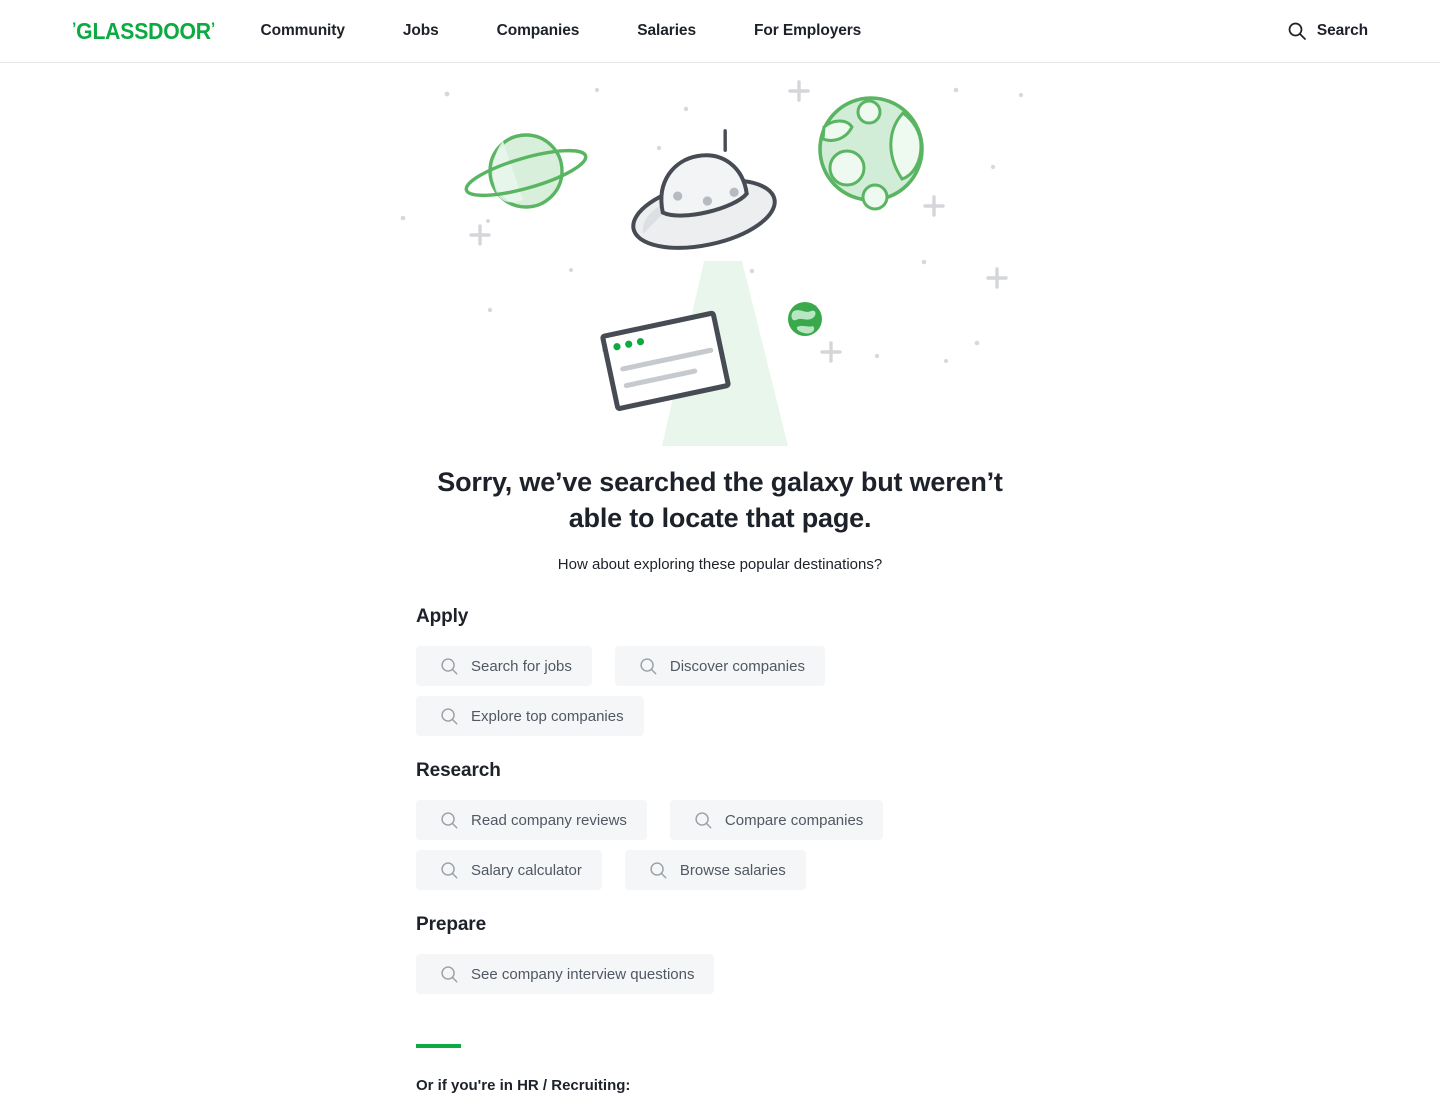 This screenshot has width=1440, height=1118. What do you see at coordinates (442, 616) in the screenshot?
I see `section-apply-title: Apply` at bounding box center [442, 616].